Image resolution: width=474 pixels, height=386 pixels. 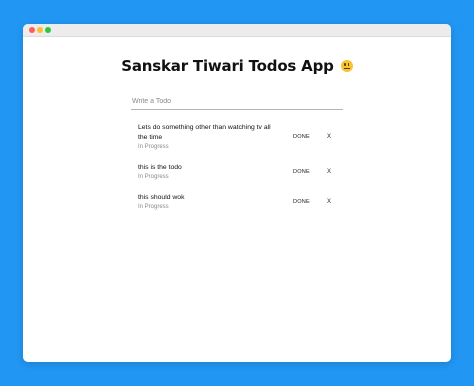 I want to click on window-titlebar, so click(x=237, y=30).